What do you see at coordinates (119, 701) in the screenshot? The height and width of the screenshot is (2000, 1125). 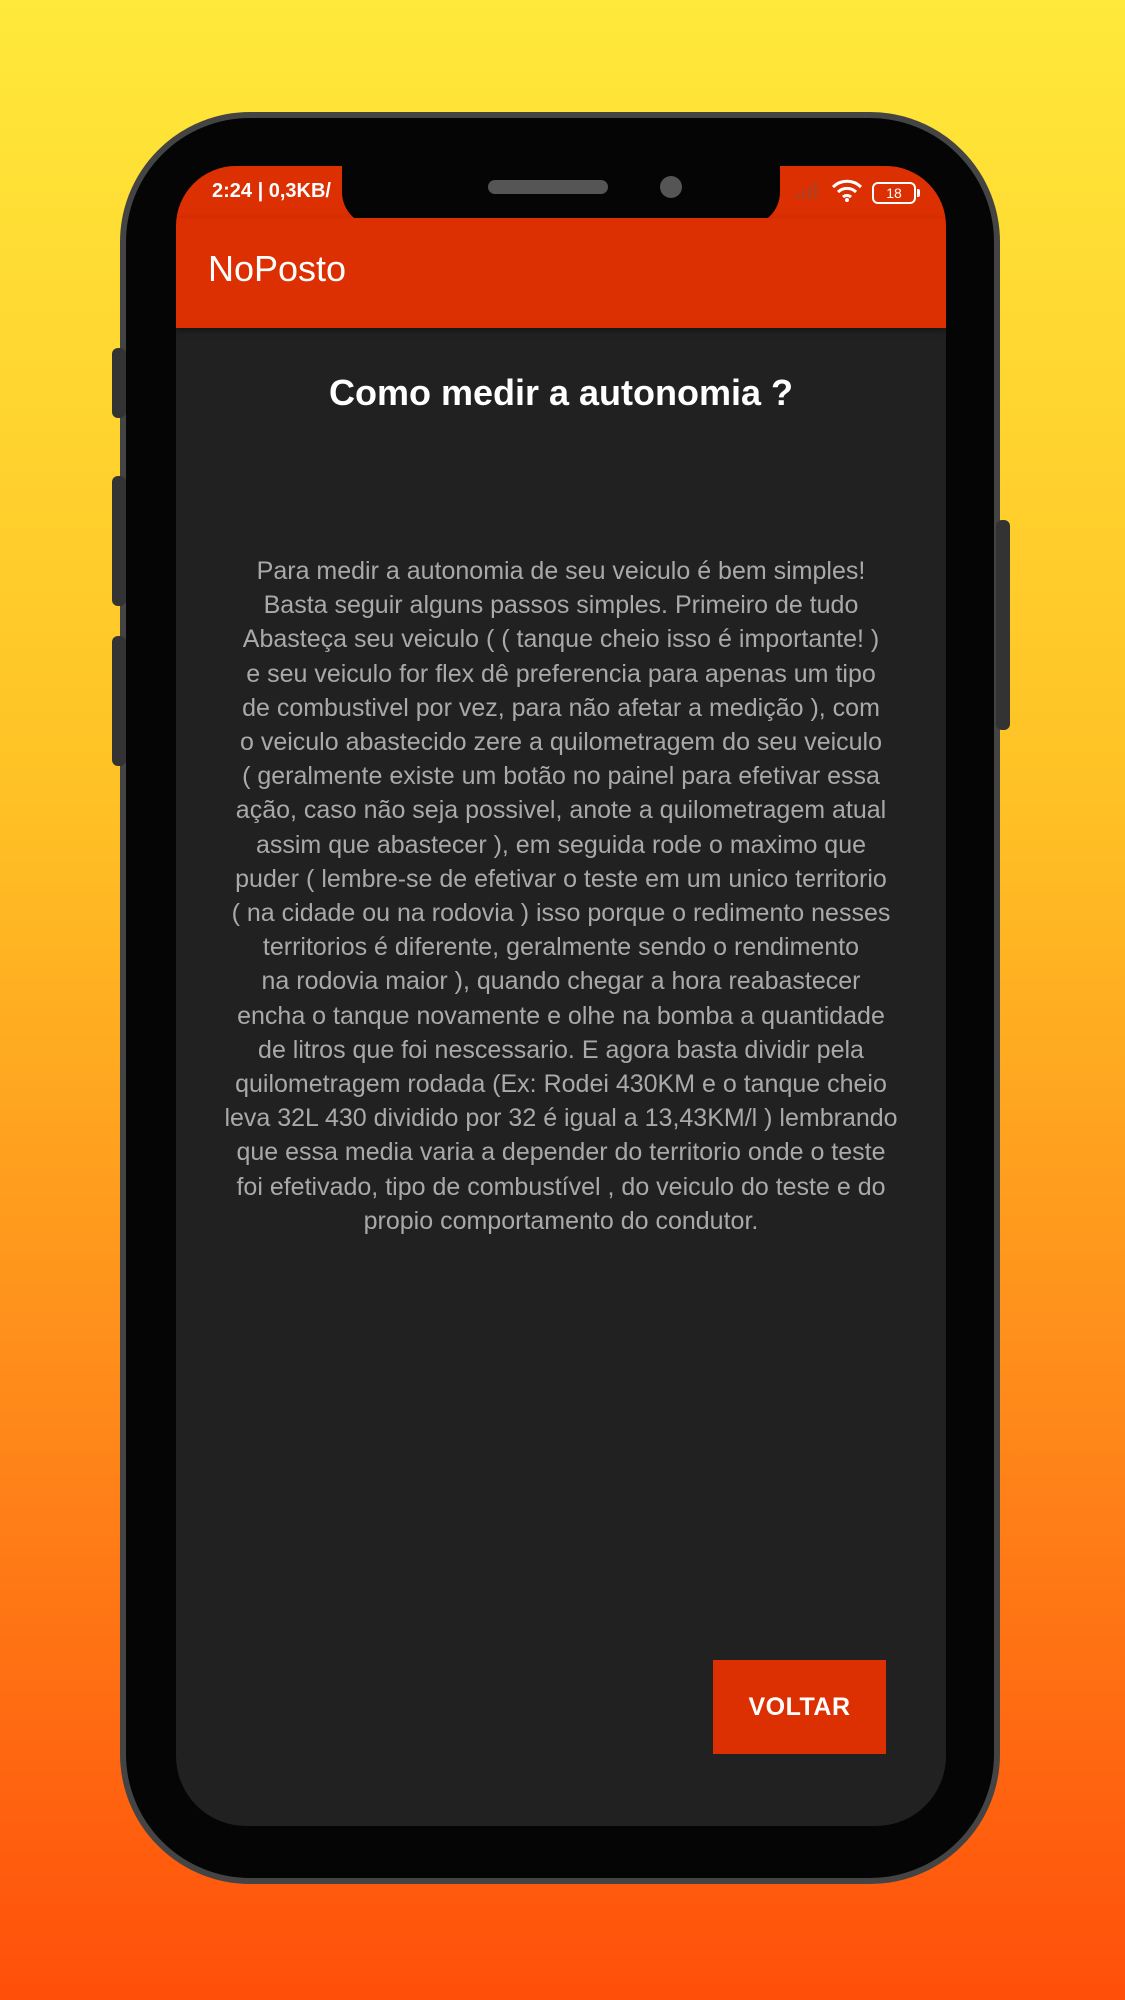 I see `phone-volume-down-button` at bounding box center [119, 701].